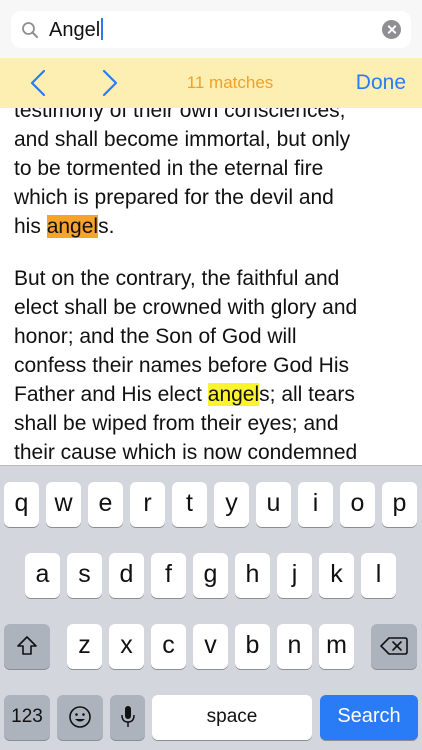 The width and height of the screenshot is (422, 750). I want to click on backspace-key, so click(394, 646).